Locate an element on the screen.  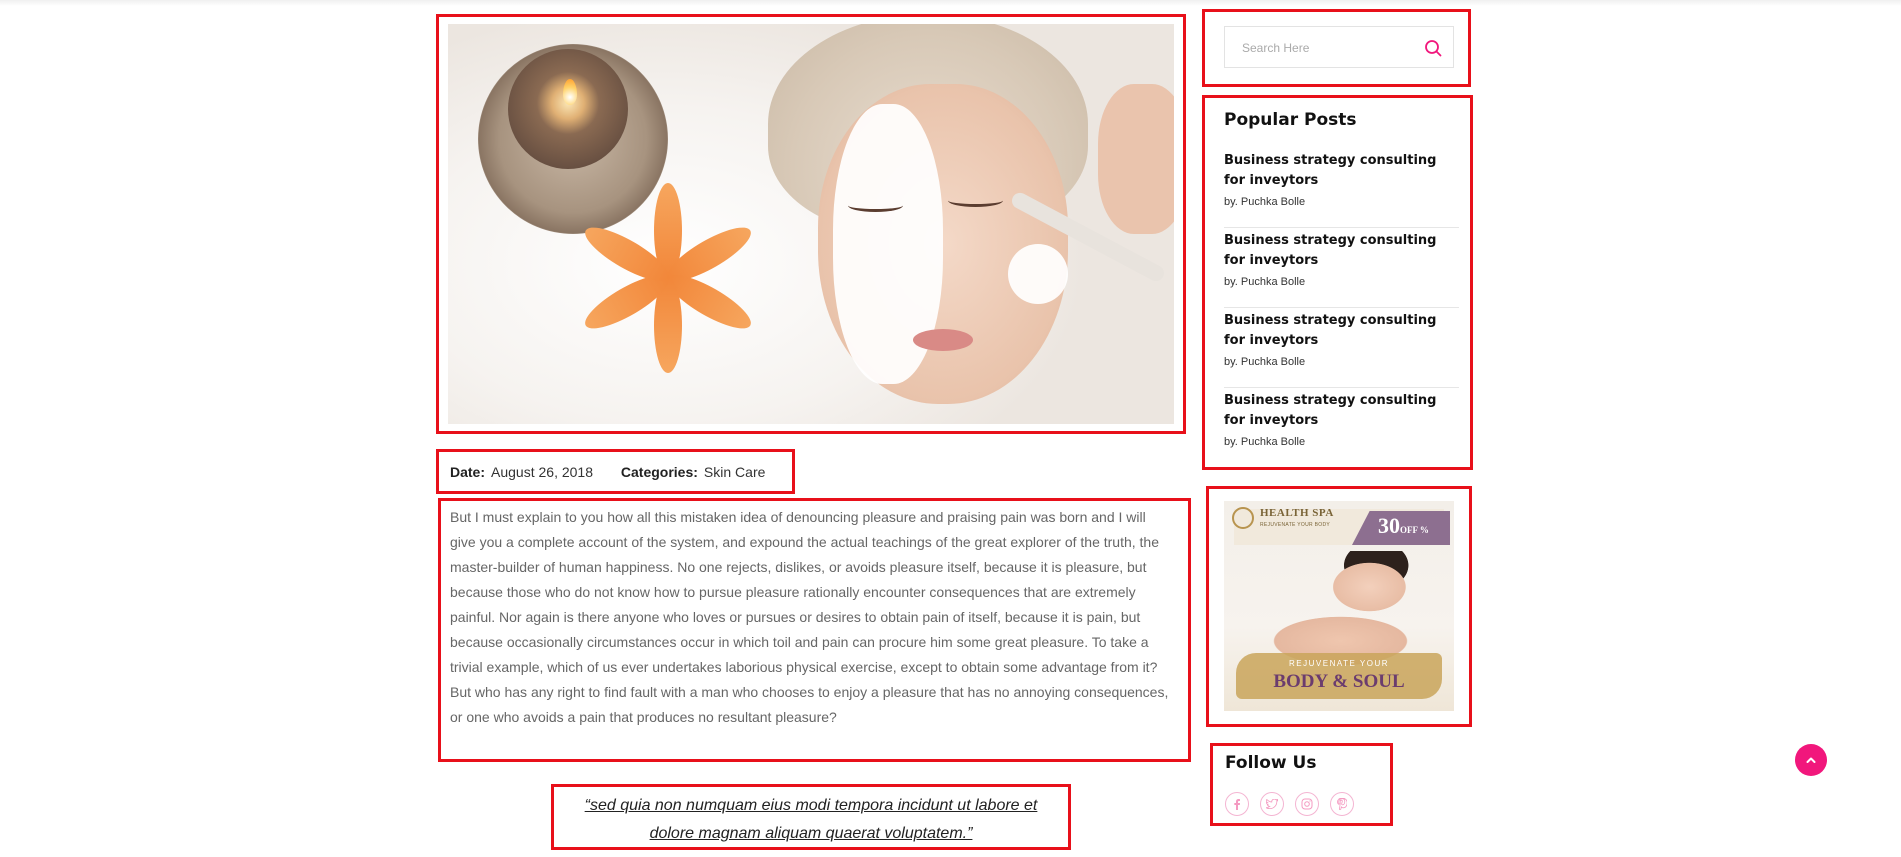
facebook-icon is located at coordinates (1237, 804).